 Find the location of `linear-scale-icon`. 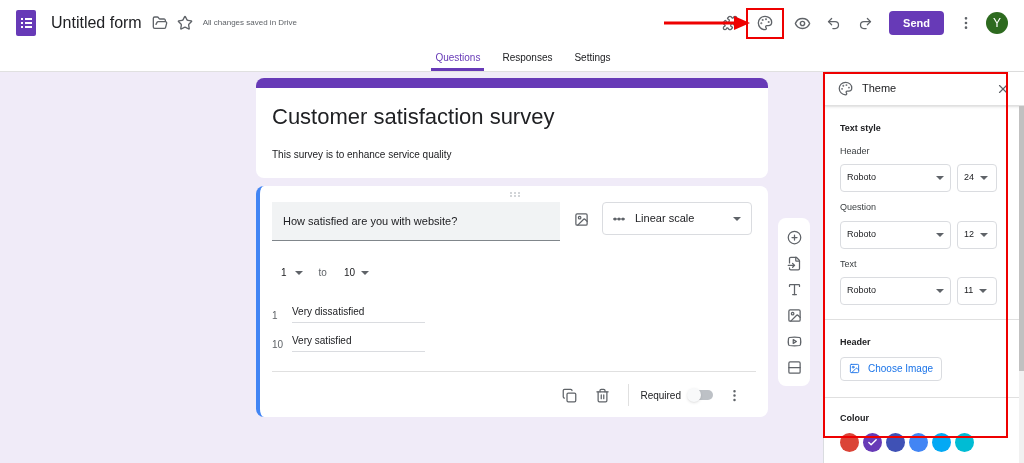

linear-scale-icon is located at coordinates (619, 218).